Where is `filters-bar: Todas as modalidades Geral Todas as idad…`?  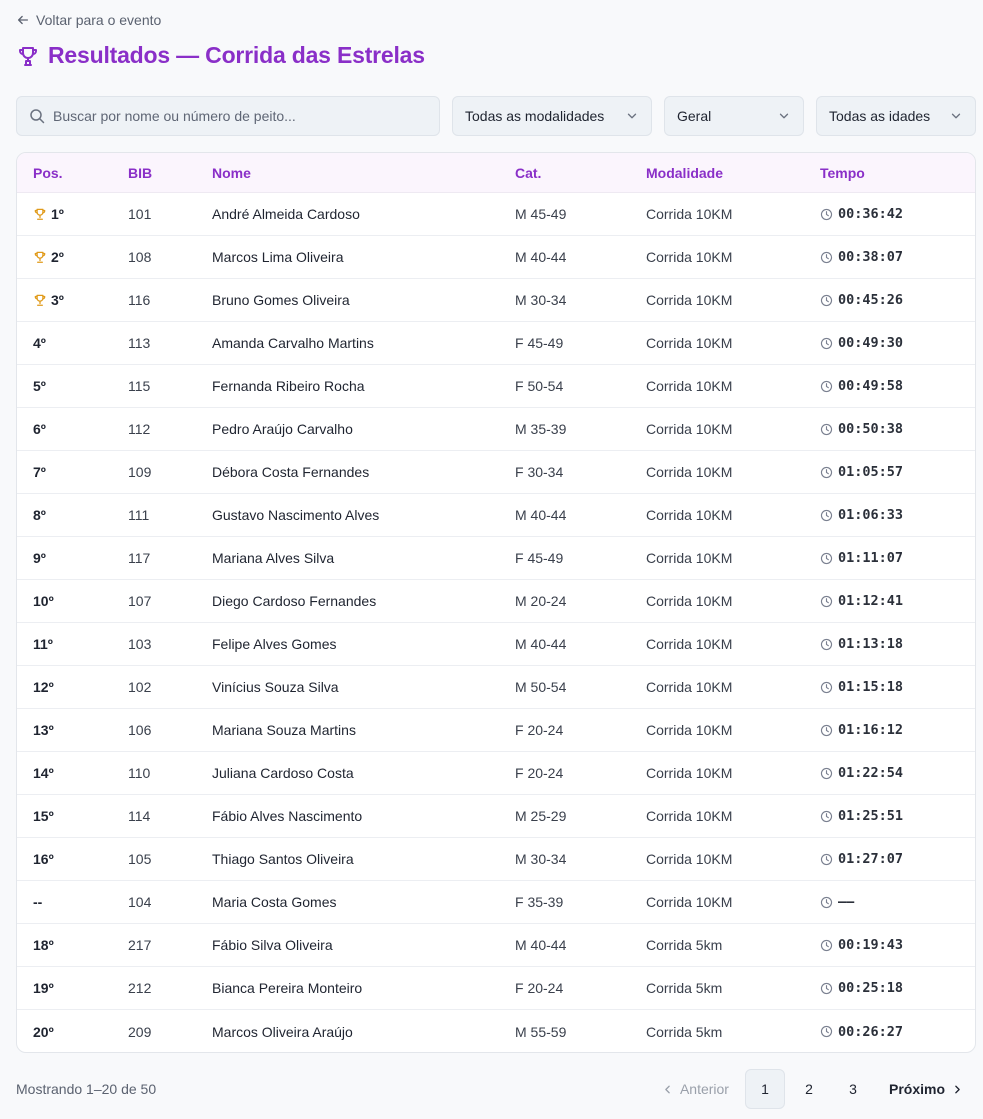 filters-bar: Todas as modalidades Geral Todas as idad… is located at coordinates (496, 116).